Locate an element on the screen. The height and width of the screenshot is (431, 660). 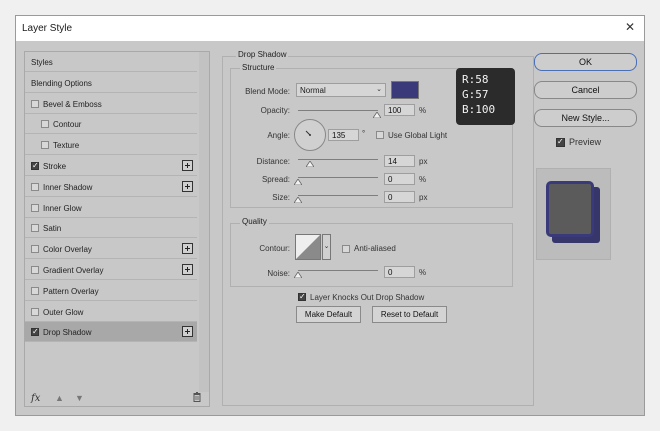
sidebar-item-color-overlay: Color Overlay is located at coordinates (111, 249).